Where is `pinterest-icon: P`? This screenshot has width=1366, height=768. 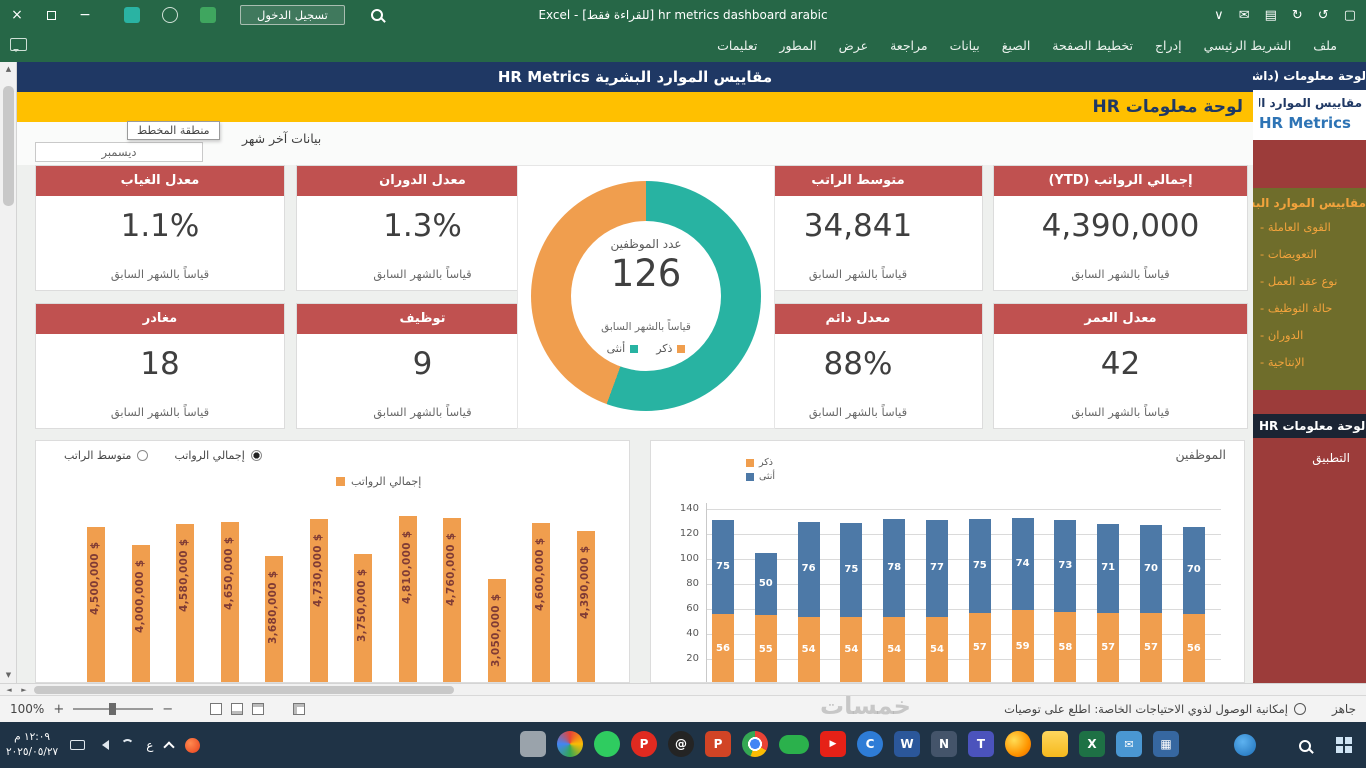
pinterest-icon: P is located at coordinates (644, 744).